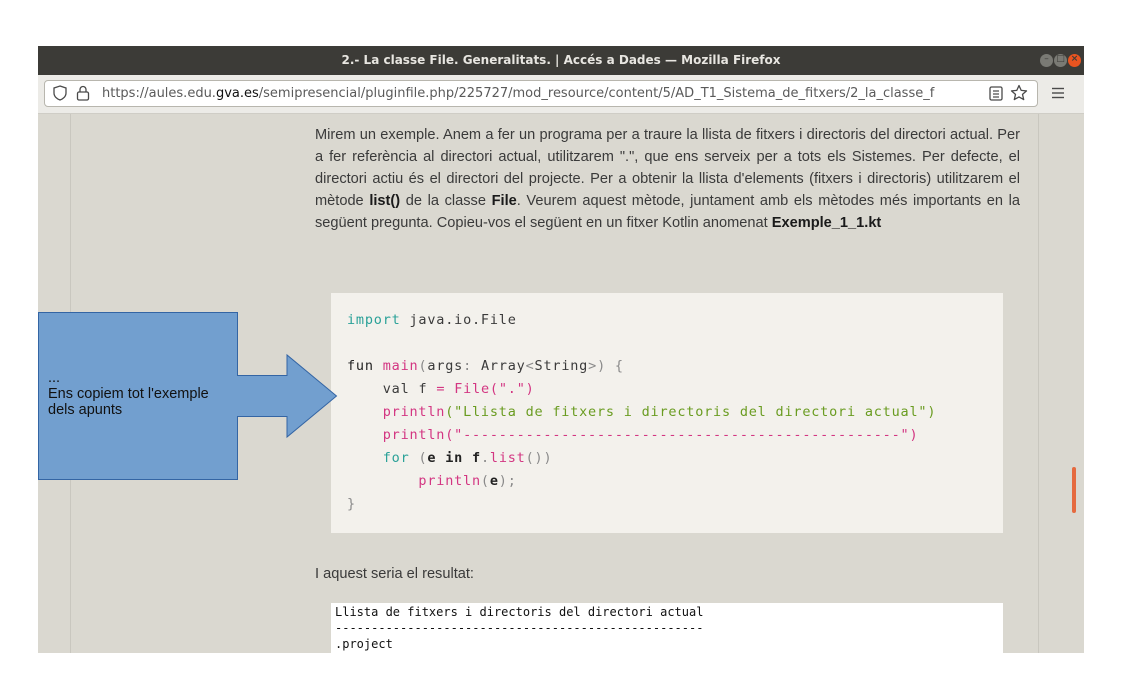  I want to click on code-text: Array, so click(503, 366).